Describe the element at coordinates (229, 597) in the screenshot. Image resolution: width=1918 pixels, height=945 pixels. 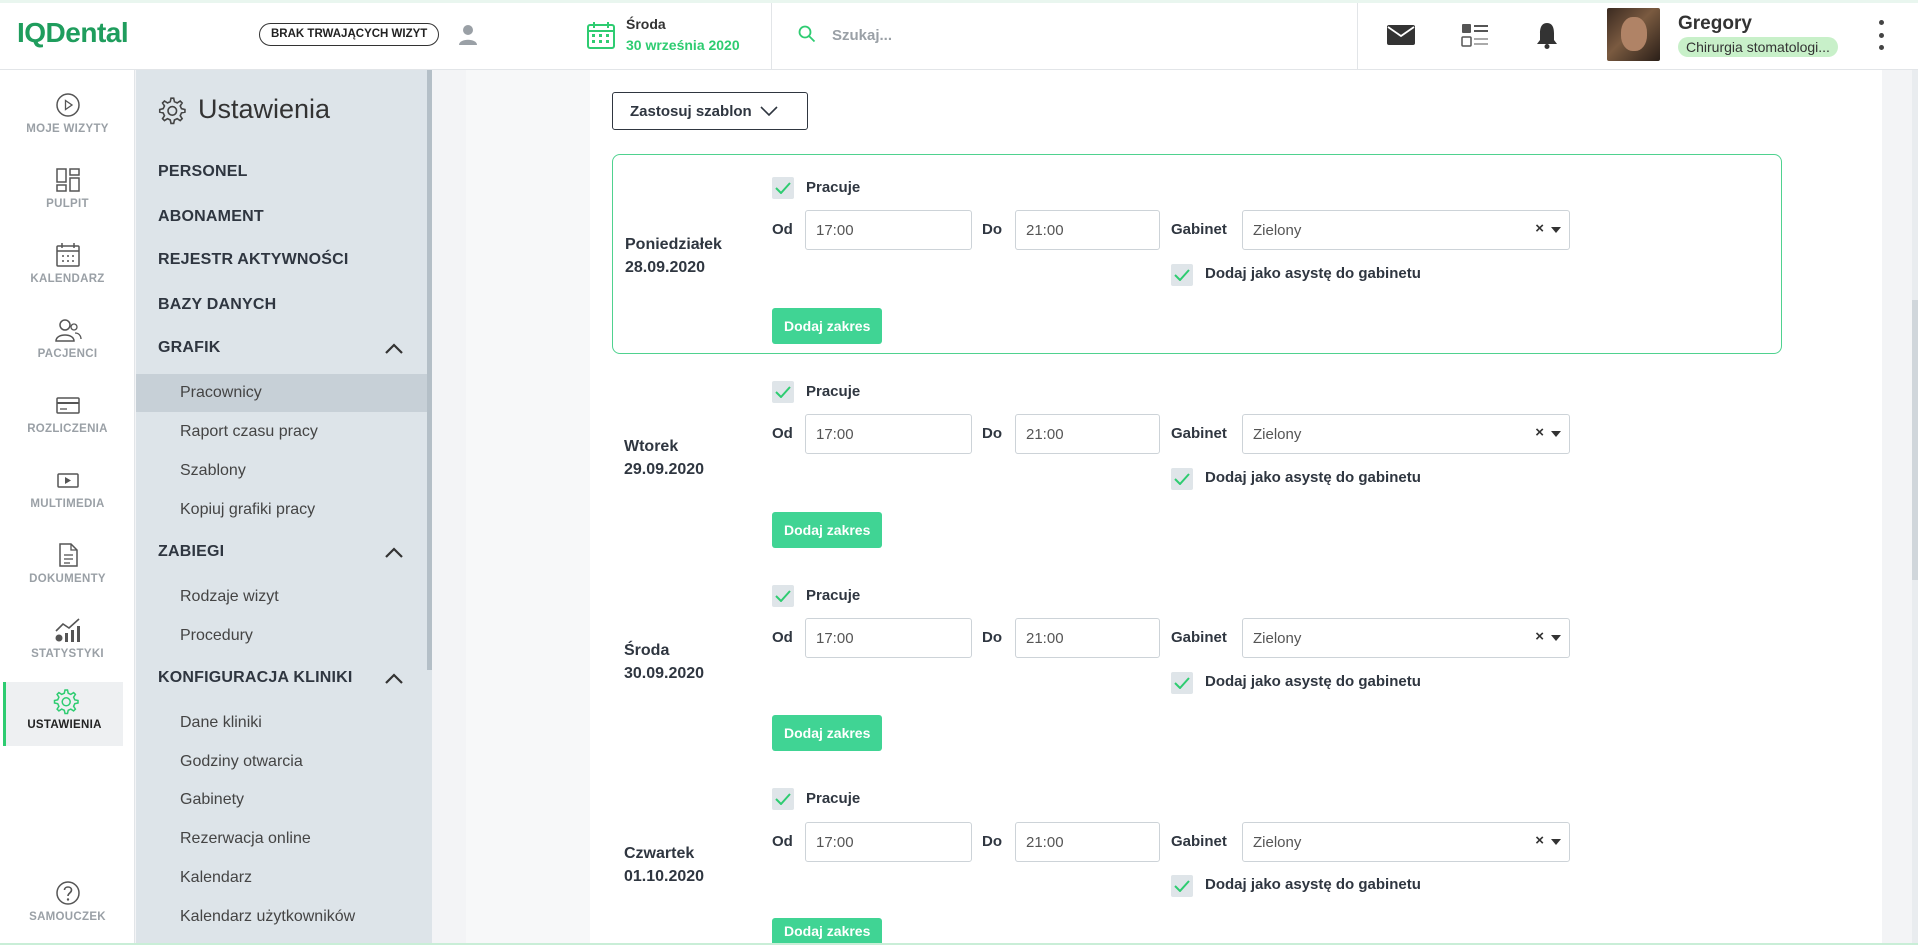
I see `submenu-rodzaje-wizyt: Rodzaje wizyt` at that location.